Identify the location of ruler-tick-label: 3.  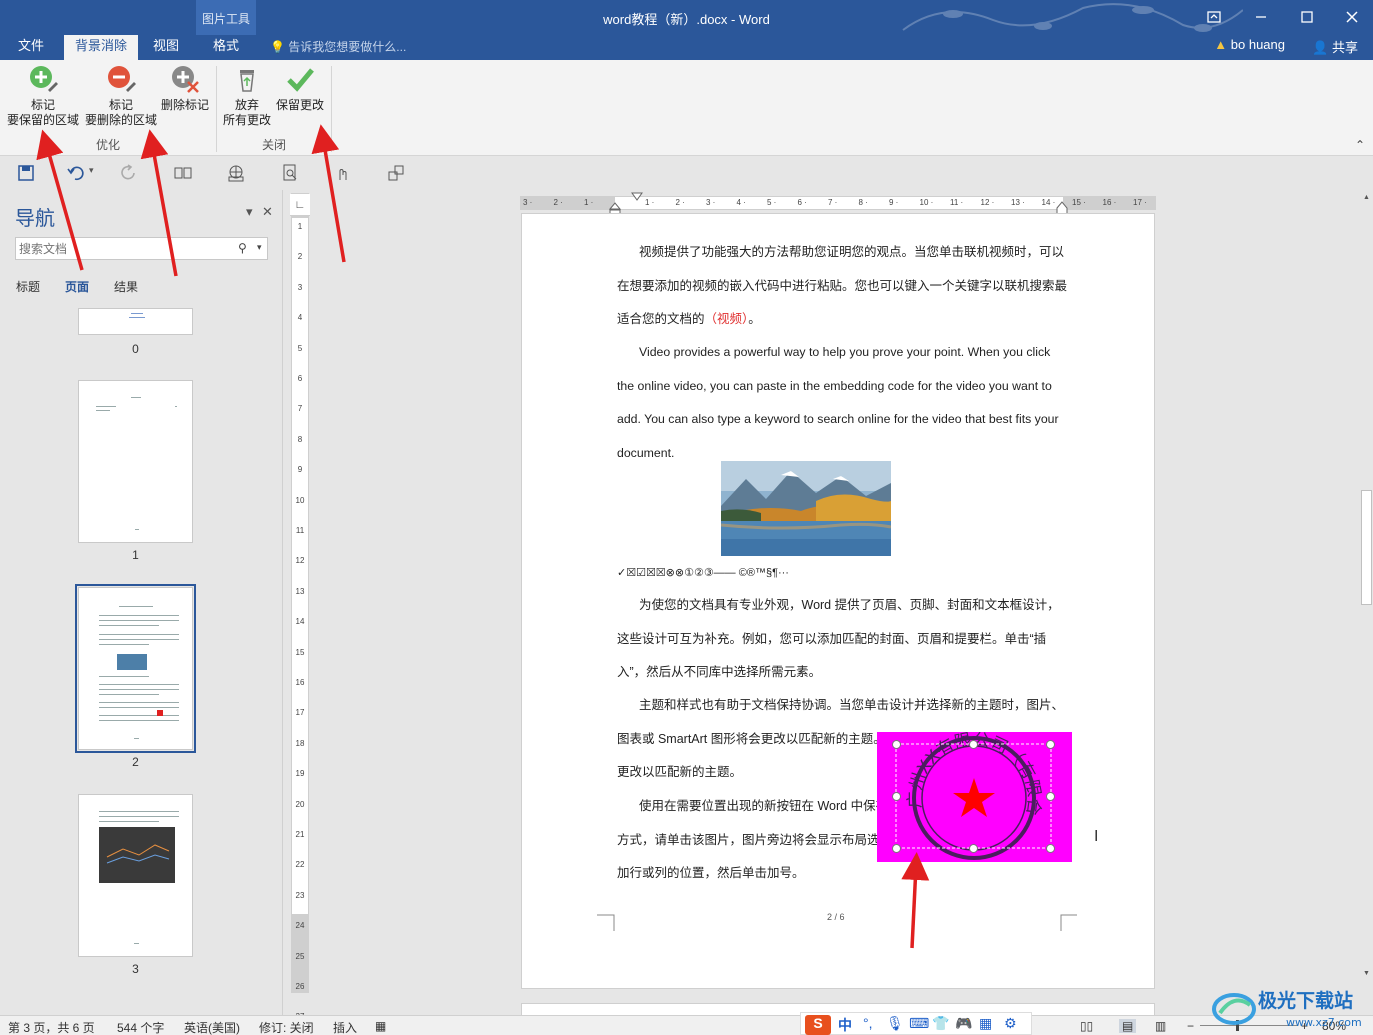
(300, 287).